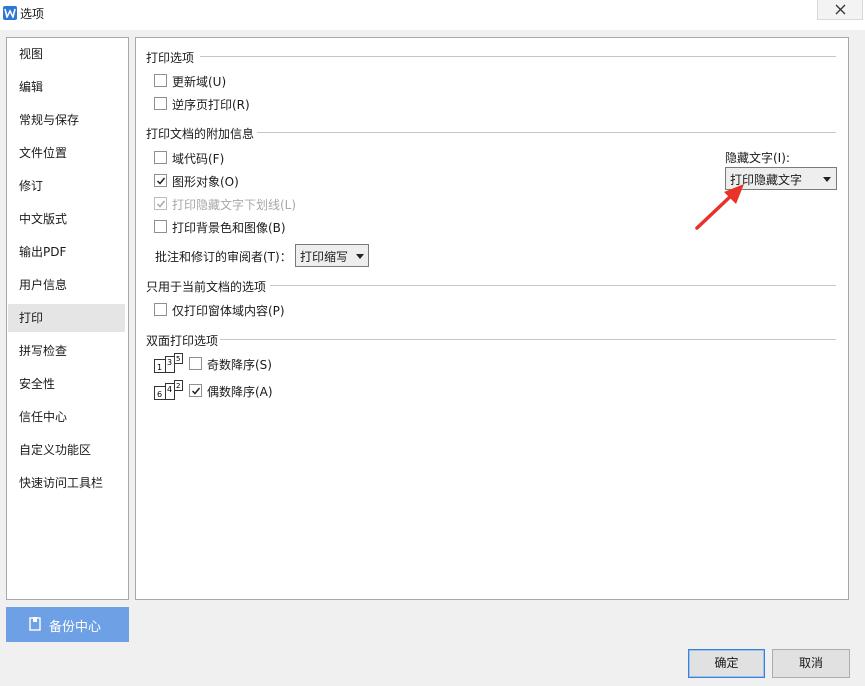  I want to click on even-digit-2: 2, so click(178, 386).